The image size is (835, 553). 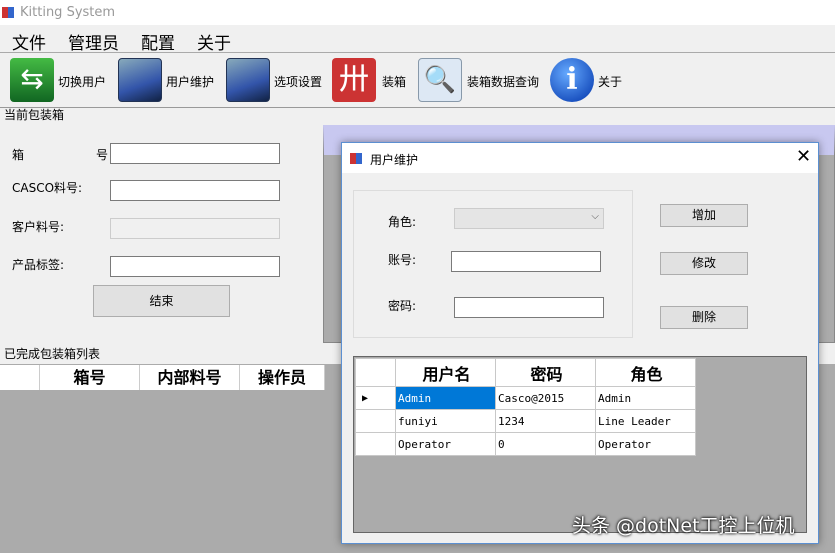 I want to click on switch-user-label: 切换用户, so click(x=82, y=82).